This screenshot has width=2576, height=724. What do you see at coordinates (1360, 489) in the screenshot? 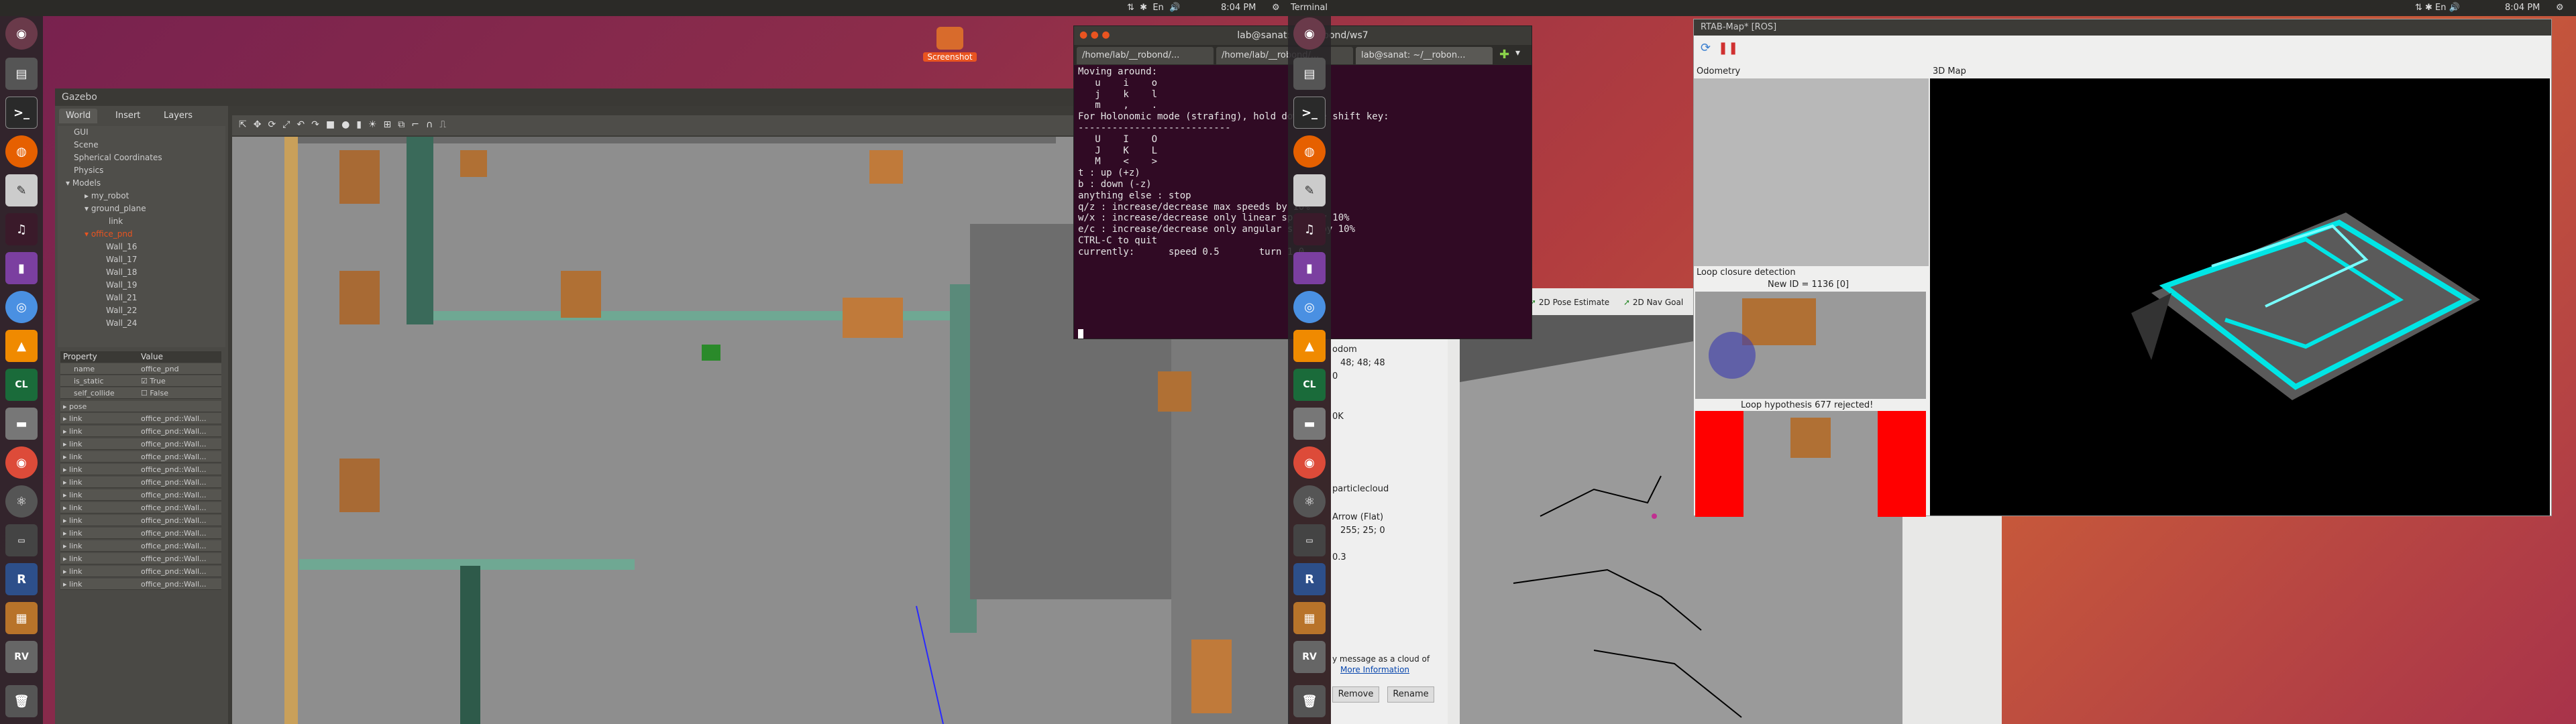
I see `display-item: particlecloud` at bounding box center [1360, 489].